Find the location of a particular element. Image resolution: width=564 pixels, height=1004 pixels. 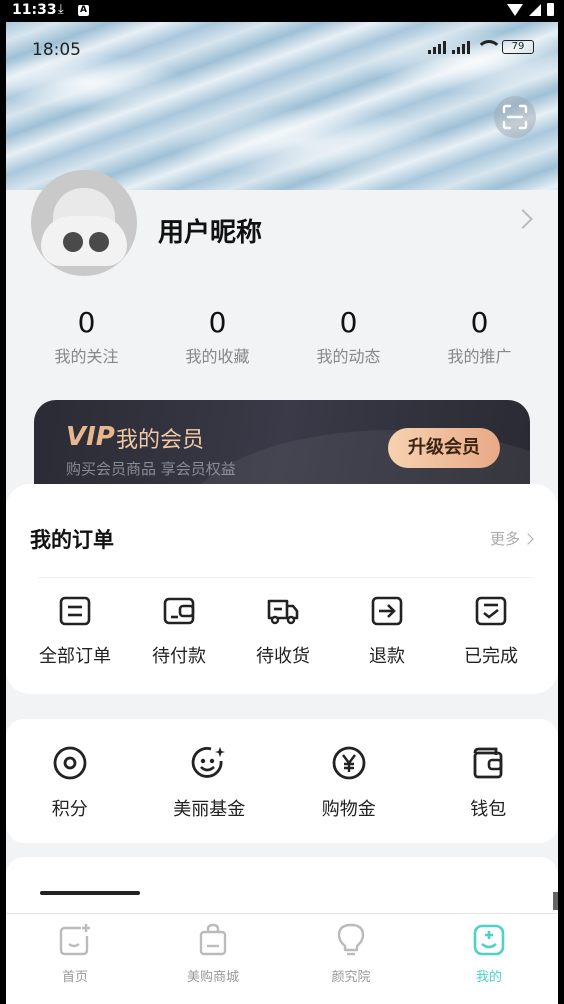

tab-mall: 美购商城 is located at coordinates (213, 959).